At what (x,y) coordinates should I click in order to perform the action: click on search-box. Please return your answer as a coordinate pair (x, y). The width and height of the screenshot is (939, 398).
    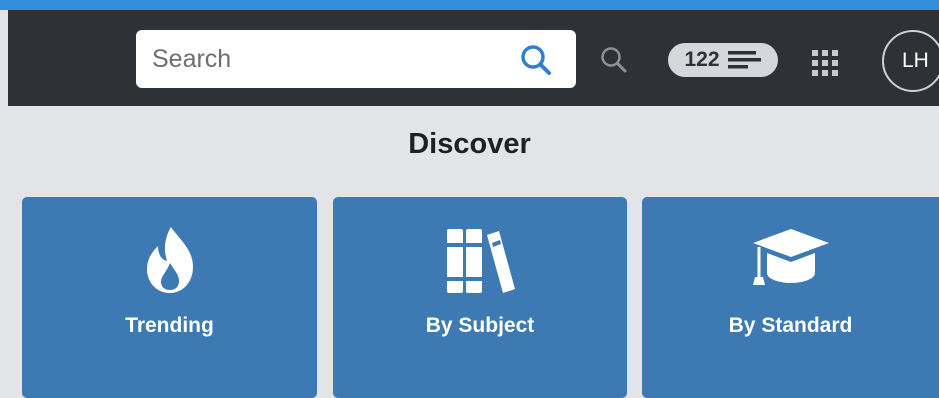
    Looking at the image, I should click on (356, 59).